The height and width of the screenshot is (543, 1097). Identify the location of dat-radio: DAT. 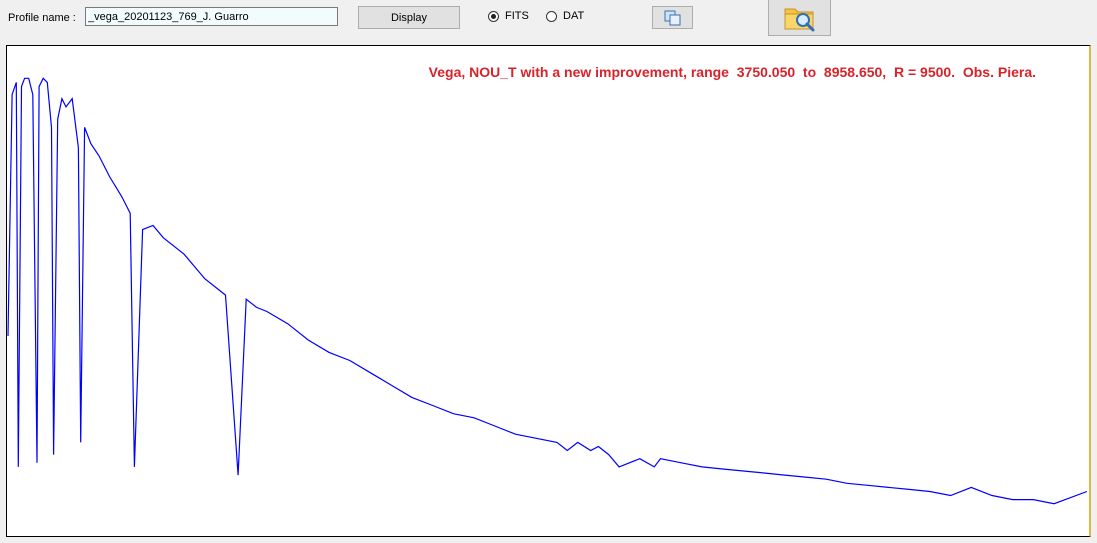
(565, 16).